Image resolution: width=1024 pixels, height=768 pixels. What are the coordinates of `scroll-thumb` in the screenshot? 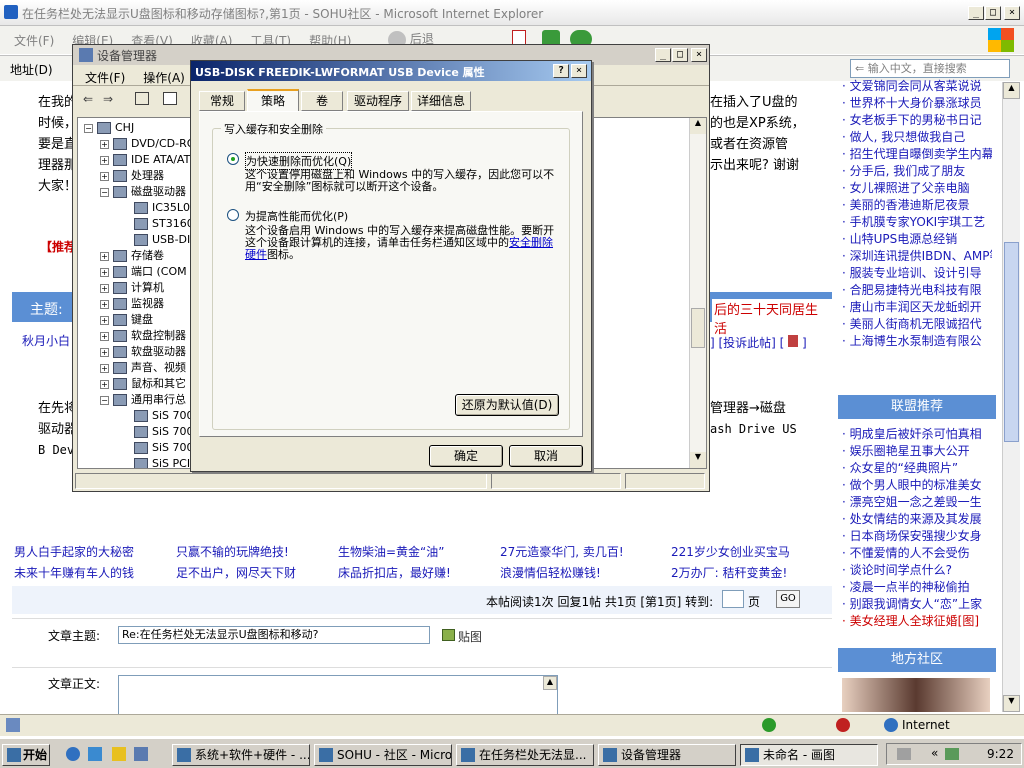 It's located at (1011, 342).